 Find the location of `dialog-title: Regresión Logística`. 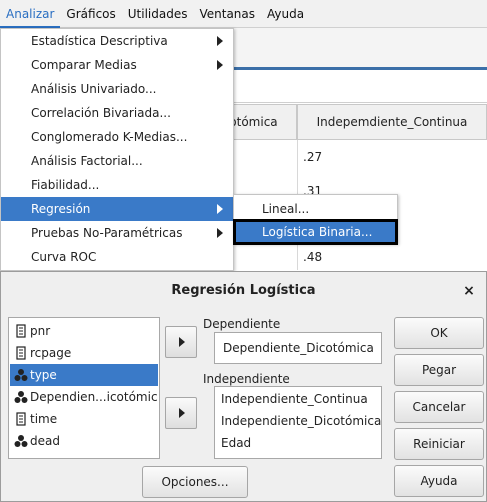

dialog-title: Regresión Logística is located at coordinates (243, 290).